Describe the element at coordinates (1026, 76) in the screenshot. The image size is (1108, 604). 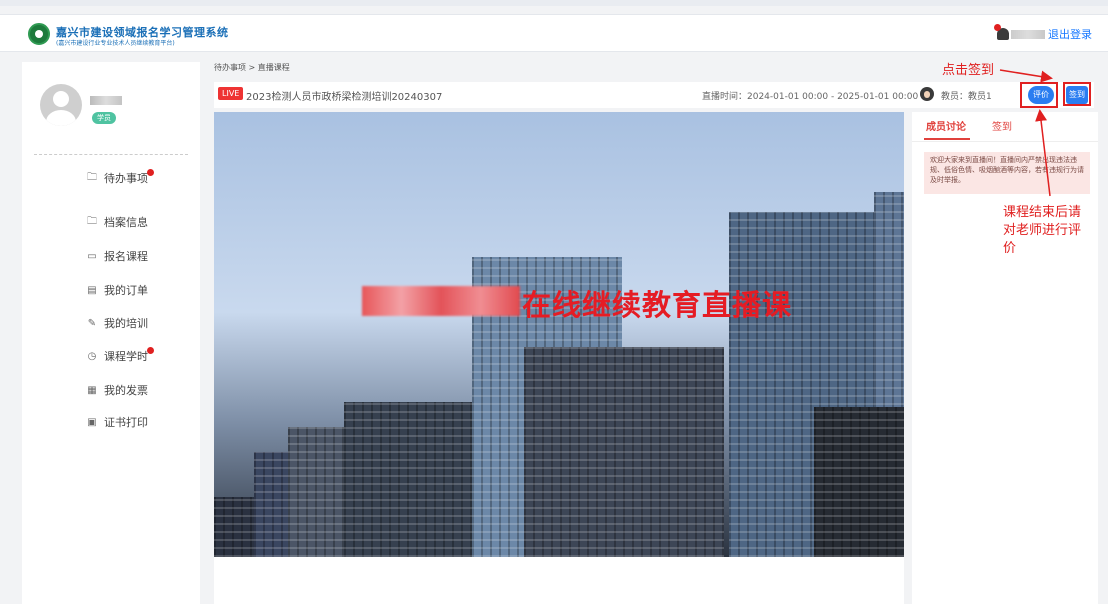
I see `sign-in-arrow` at that location.